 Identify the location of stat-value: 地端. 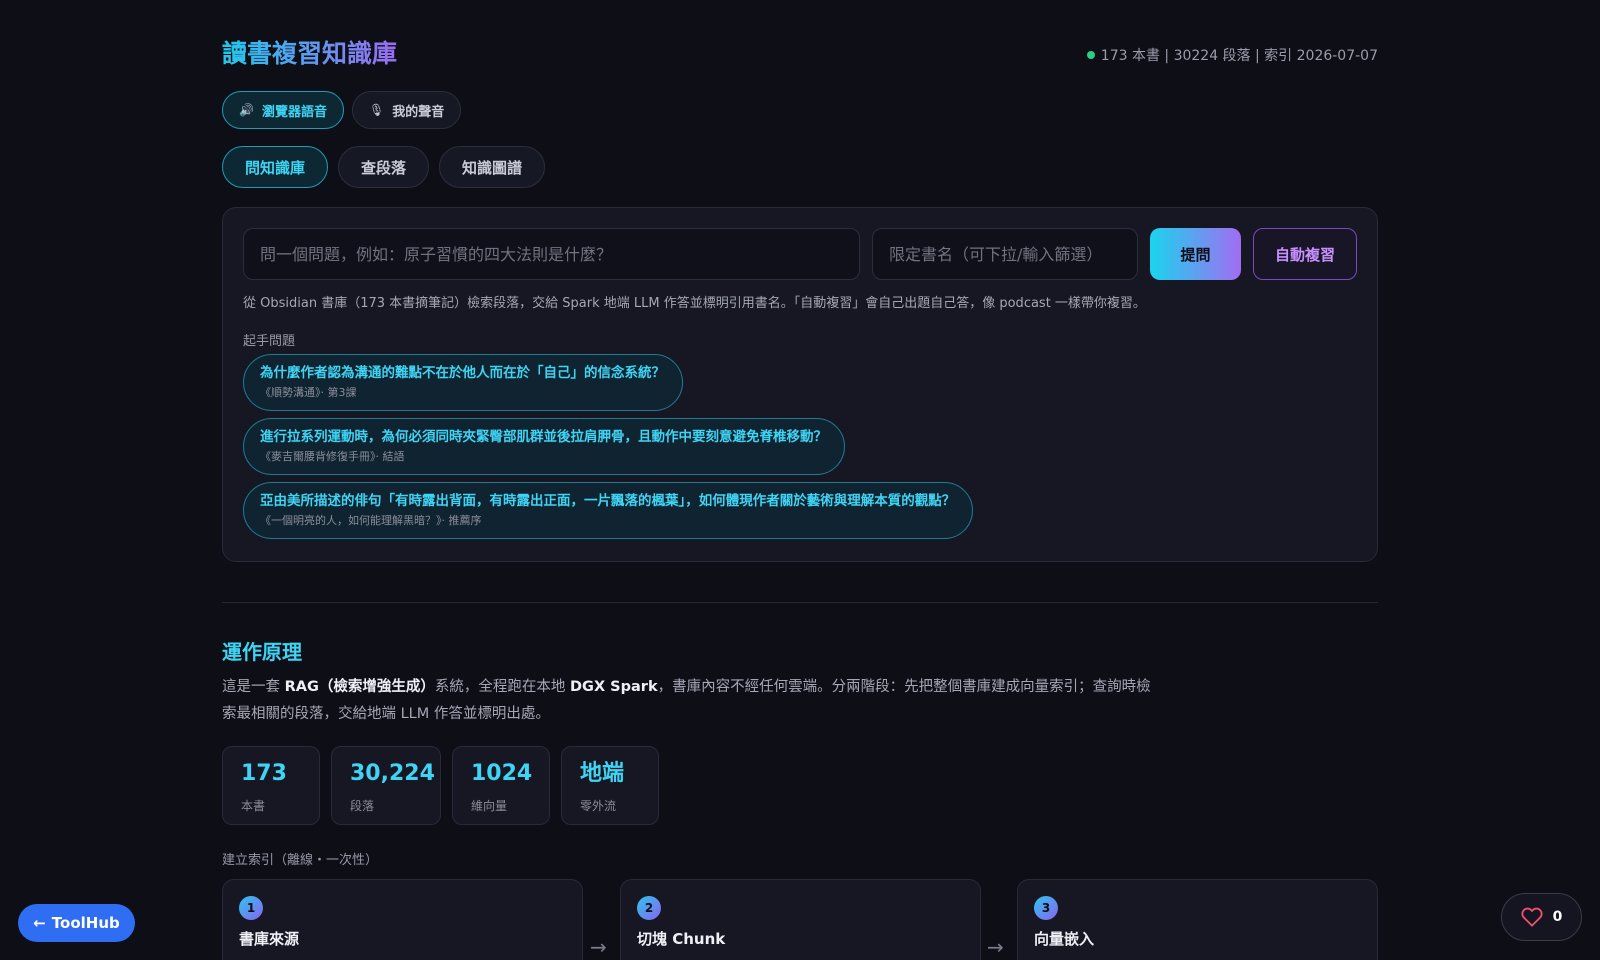
(602, 773).